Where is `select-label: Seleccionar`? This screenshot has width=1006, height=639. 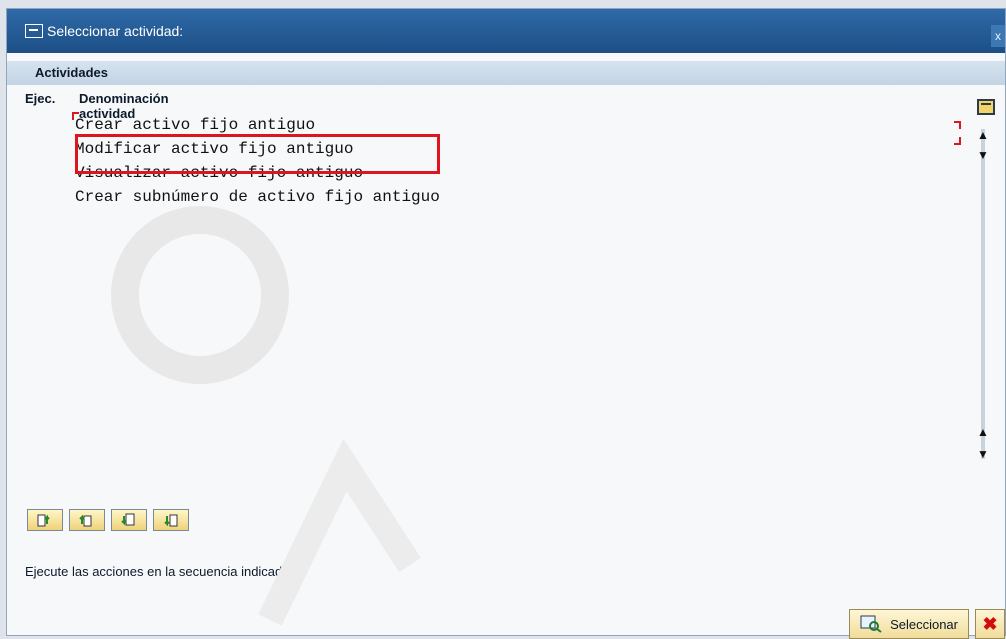
select-label: Seleccionar is located at coordinates (924, 624).